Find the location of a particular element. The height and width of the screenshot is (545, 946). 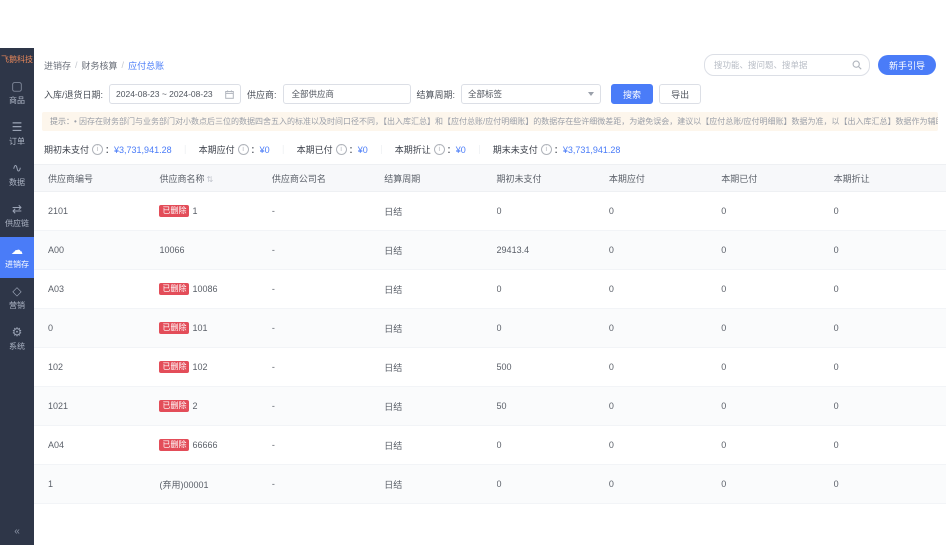

topbar-right: 新手引导 is located at coordinates (819, 65).